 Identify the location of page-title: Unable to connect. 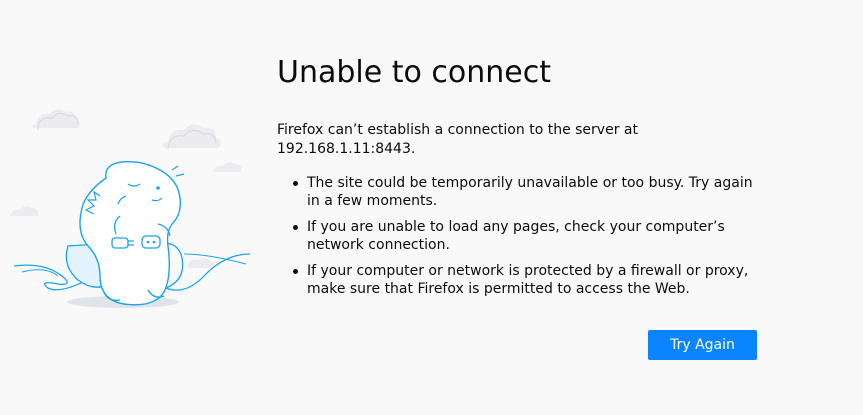
(414, 72).